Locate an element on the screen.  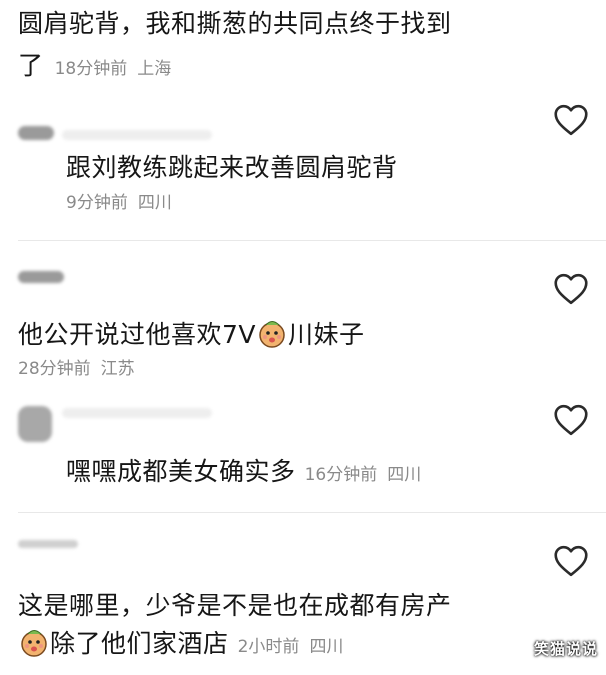
comment-text: 嘿嘿成都美女确实多 is located at coordinates (181, 471).